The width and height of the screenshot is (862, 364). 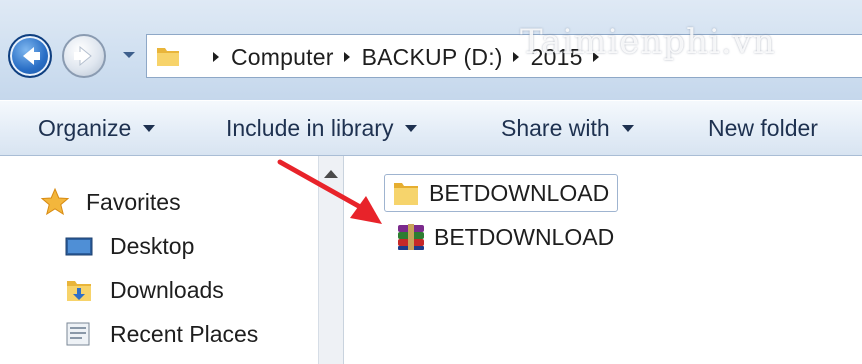 I want to click on new-folder-button: New folder, so click(x=763, y=128).